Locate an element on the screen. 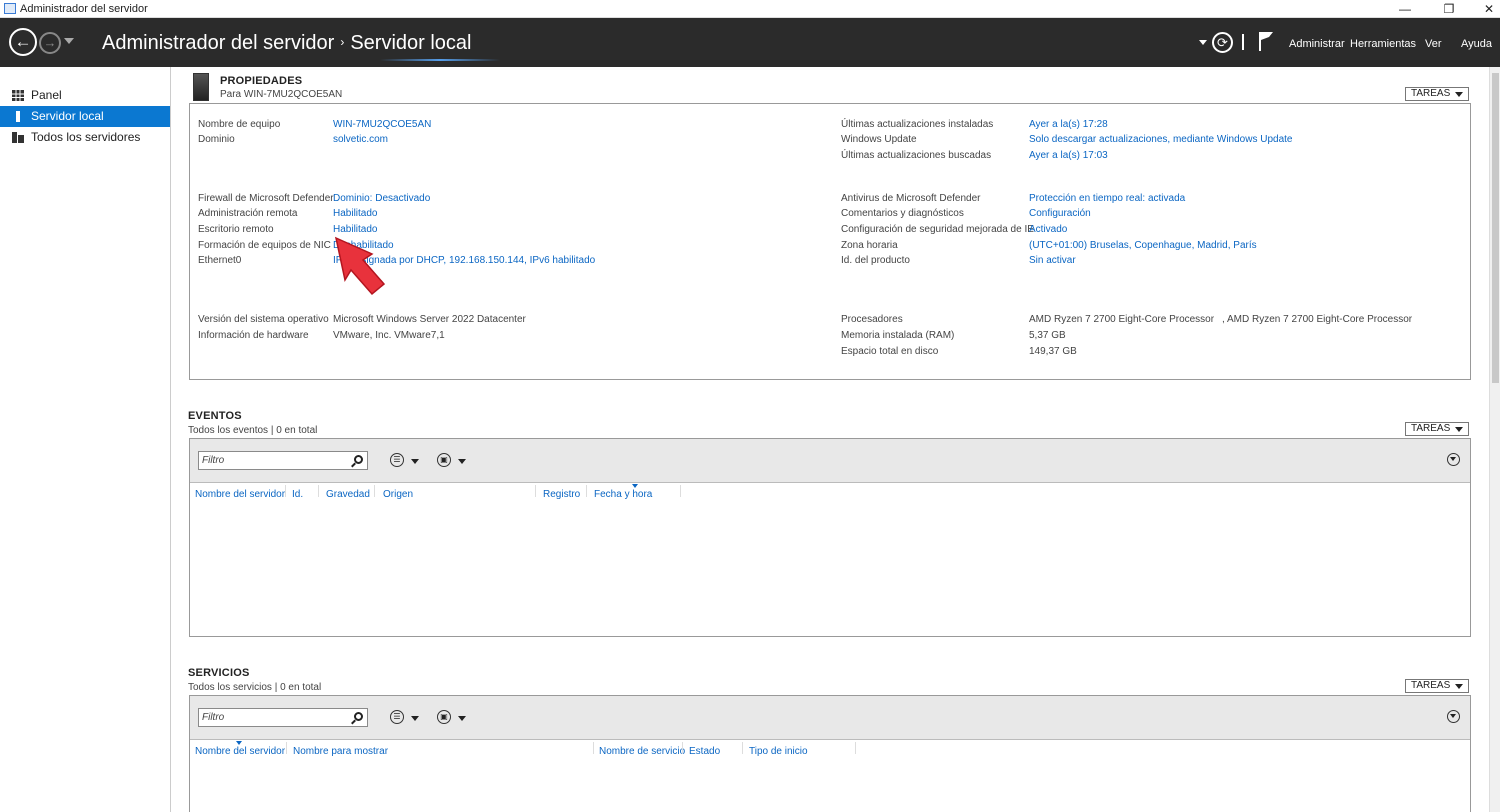 This screenshot has width=1500, height=812. services-tasks-button: TAREAS is located at coordinates (1437, 686).